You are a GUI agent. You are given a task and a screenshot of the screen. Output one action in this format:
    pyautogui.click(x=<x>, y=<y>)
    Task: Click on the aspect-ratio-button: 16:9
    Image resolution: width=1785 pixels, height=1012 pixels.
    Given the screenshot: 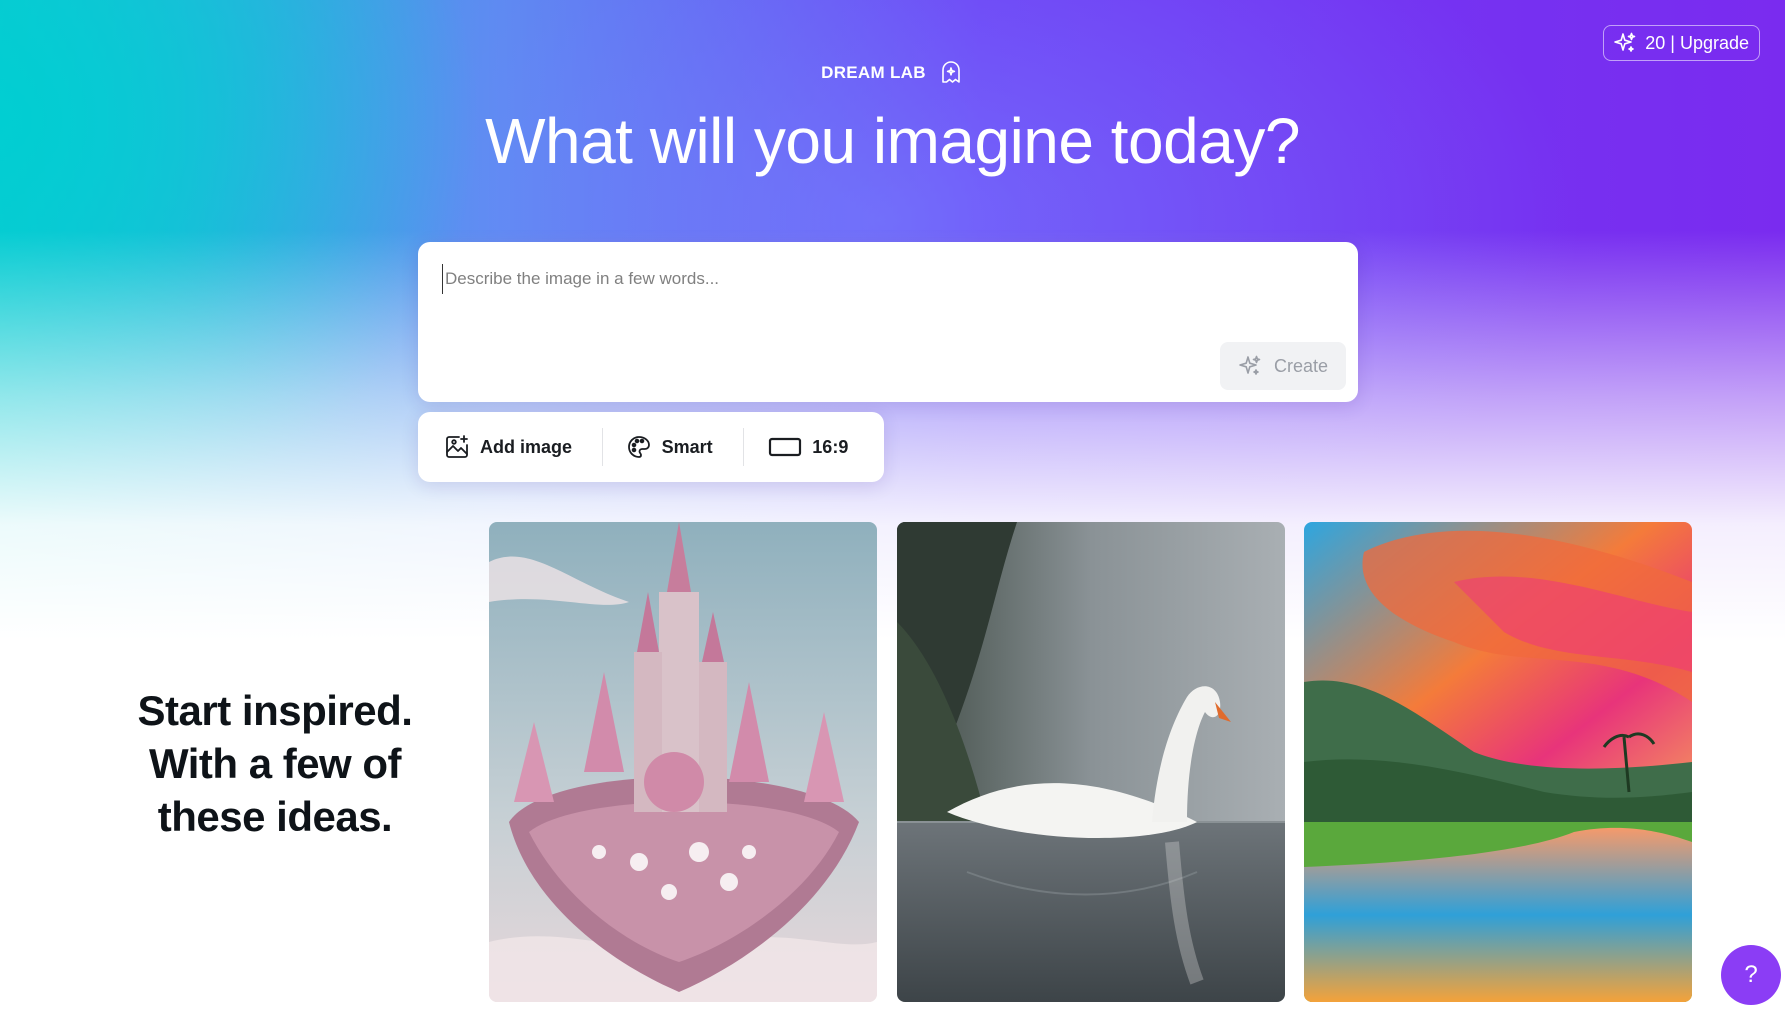 What is the action you would take?
    pyautogui.click(x=814, y=447)
    